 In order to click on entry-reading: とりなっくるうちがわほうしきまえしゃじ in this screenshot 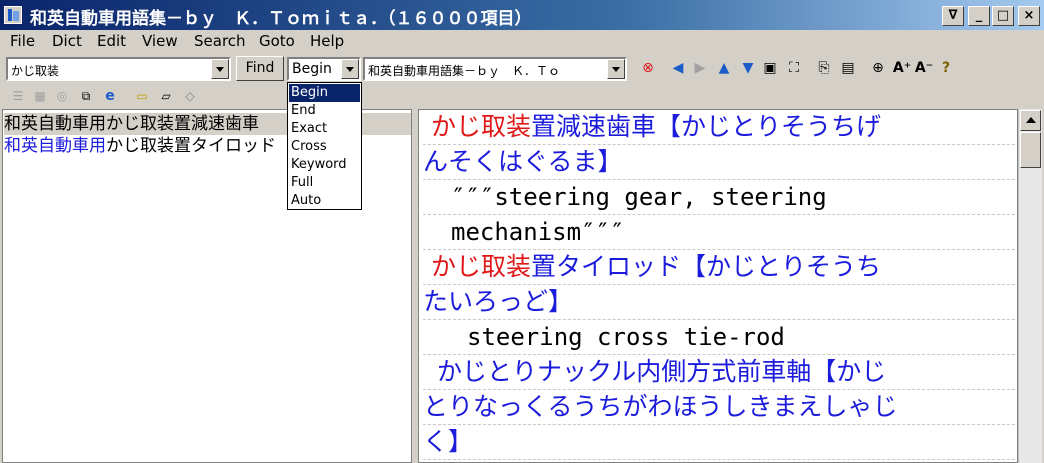, I will do `click(719, 407)`.